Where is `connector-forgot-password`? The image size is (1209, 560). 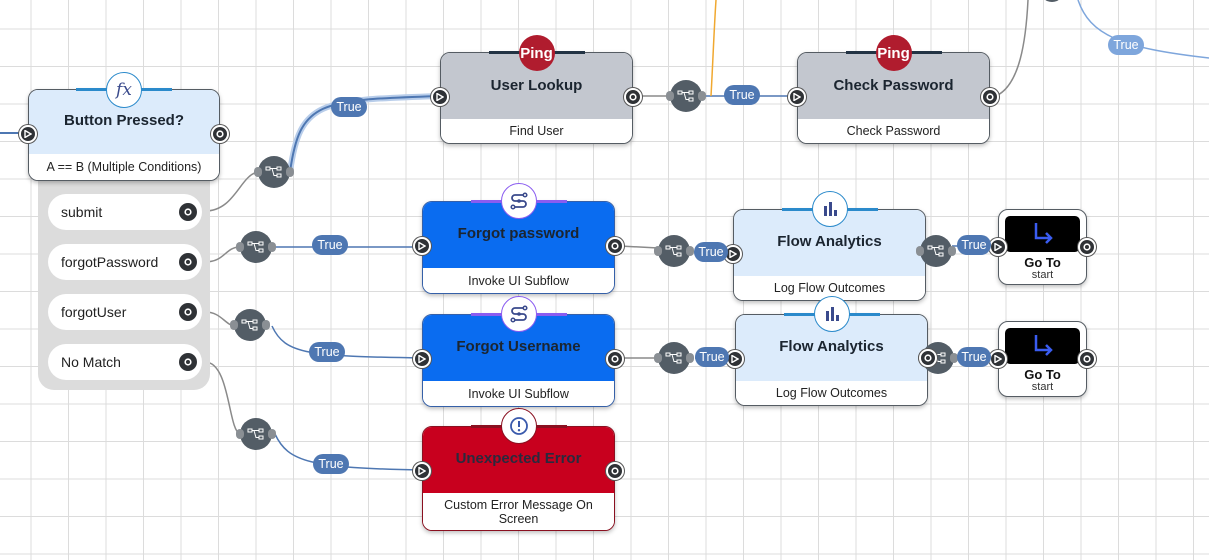
connector-forgot-password is located at coordinates (256, 247).